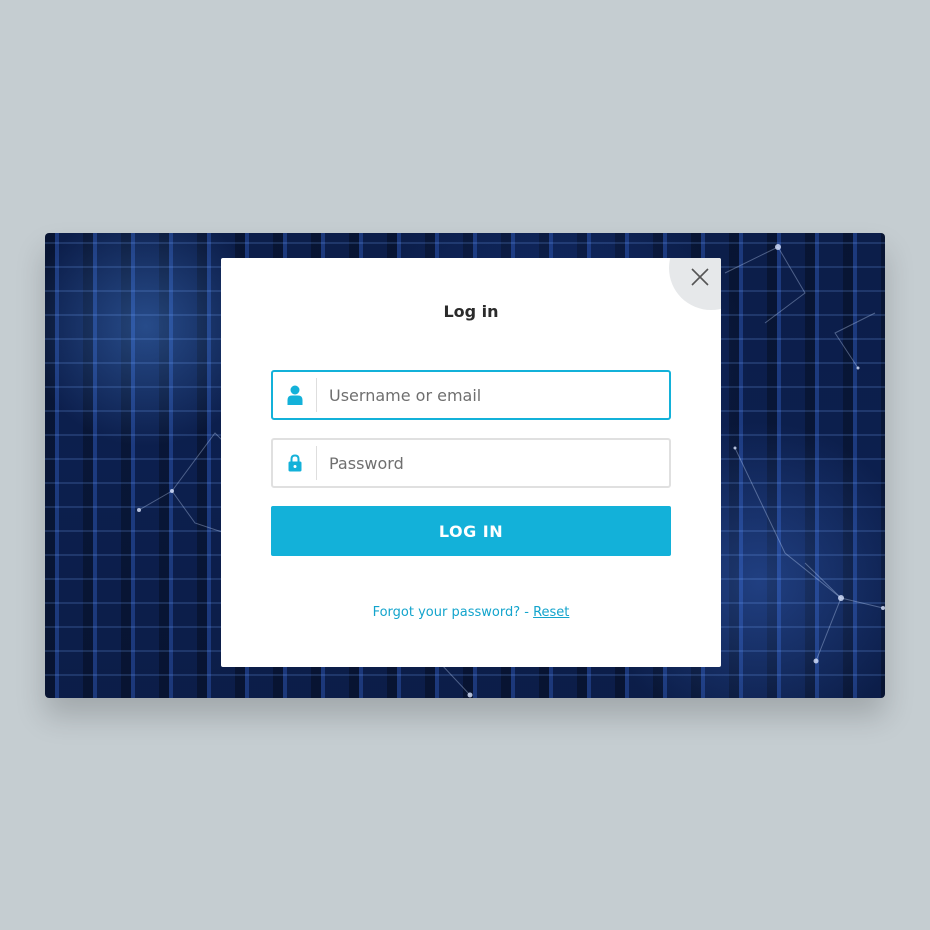 The height and width of the screenshot is (930, 930). What do you see at coordinates (494, 395) in the screenshot?
I see `username-input` at bounding box center [494, 395].